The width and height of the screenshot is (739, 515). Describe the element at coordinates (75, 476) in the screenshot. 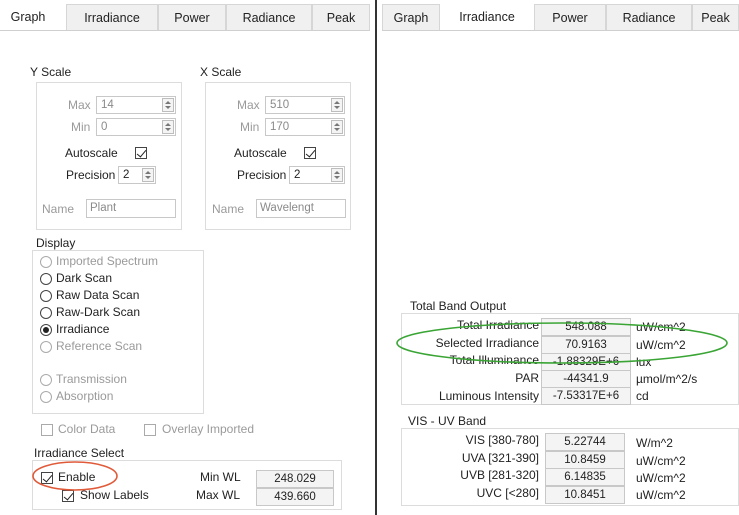

I see `enable-highlight-ellipse` at that location.